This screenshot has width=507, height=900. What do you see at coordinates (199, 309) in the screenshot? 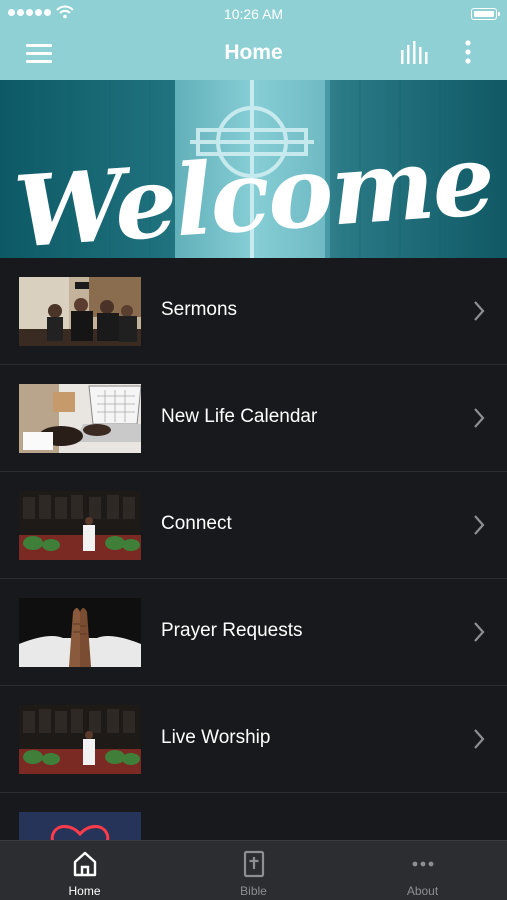
I see `list-item-label: Sermons` at bounding box center [199, 309].